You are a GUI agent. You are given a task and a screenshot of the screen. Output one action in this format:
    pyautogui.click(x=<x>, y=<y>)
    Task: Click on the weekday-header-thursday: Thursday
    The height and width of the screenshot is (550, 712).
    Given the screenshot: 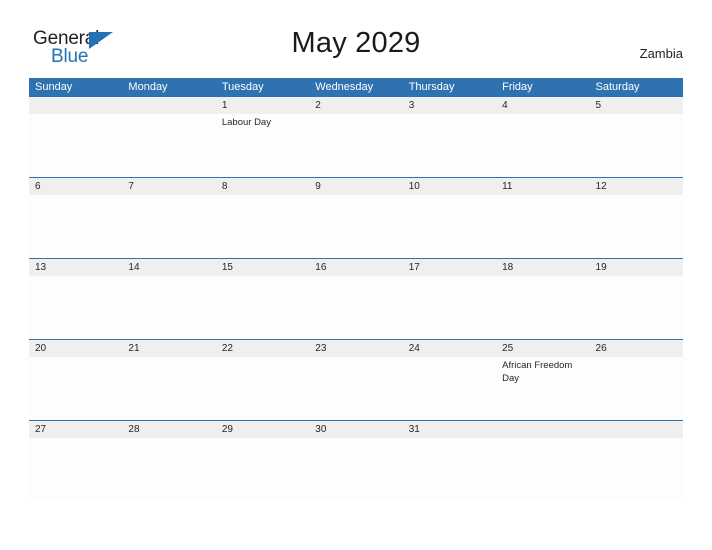 What is the action you would take?
    pyautogui.click(x=431, y=87)
    